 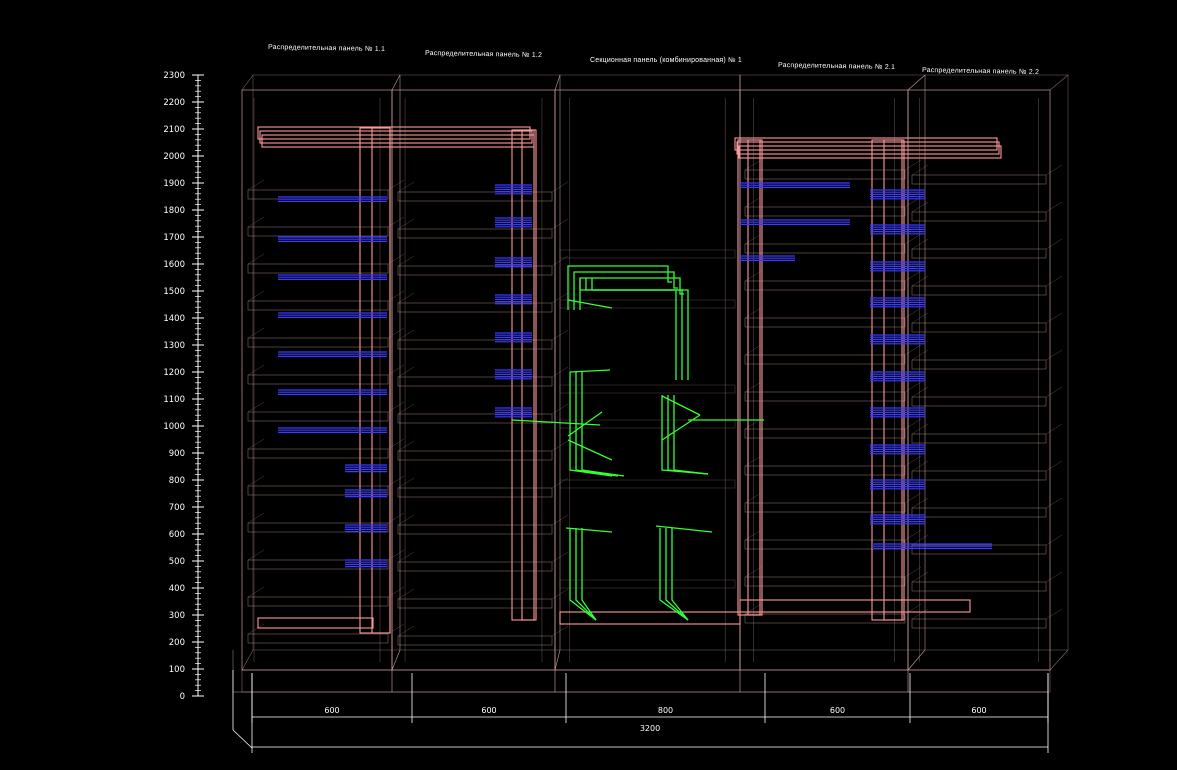 What do you see at coordinates (637, 443) in the screenshot?
I see `section-busbars` at bounding box center [637, 443].